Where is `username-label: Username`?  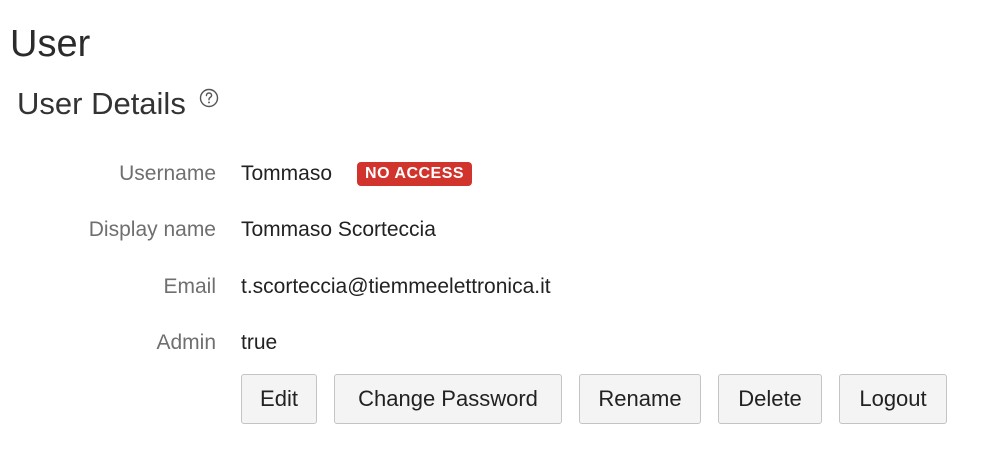 username-label: Username is located at coordinates (167, 173).